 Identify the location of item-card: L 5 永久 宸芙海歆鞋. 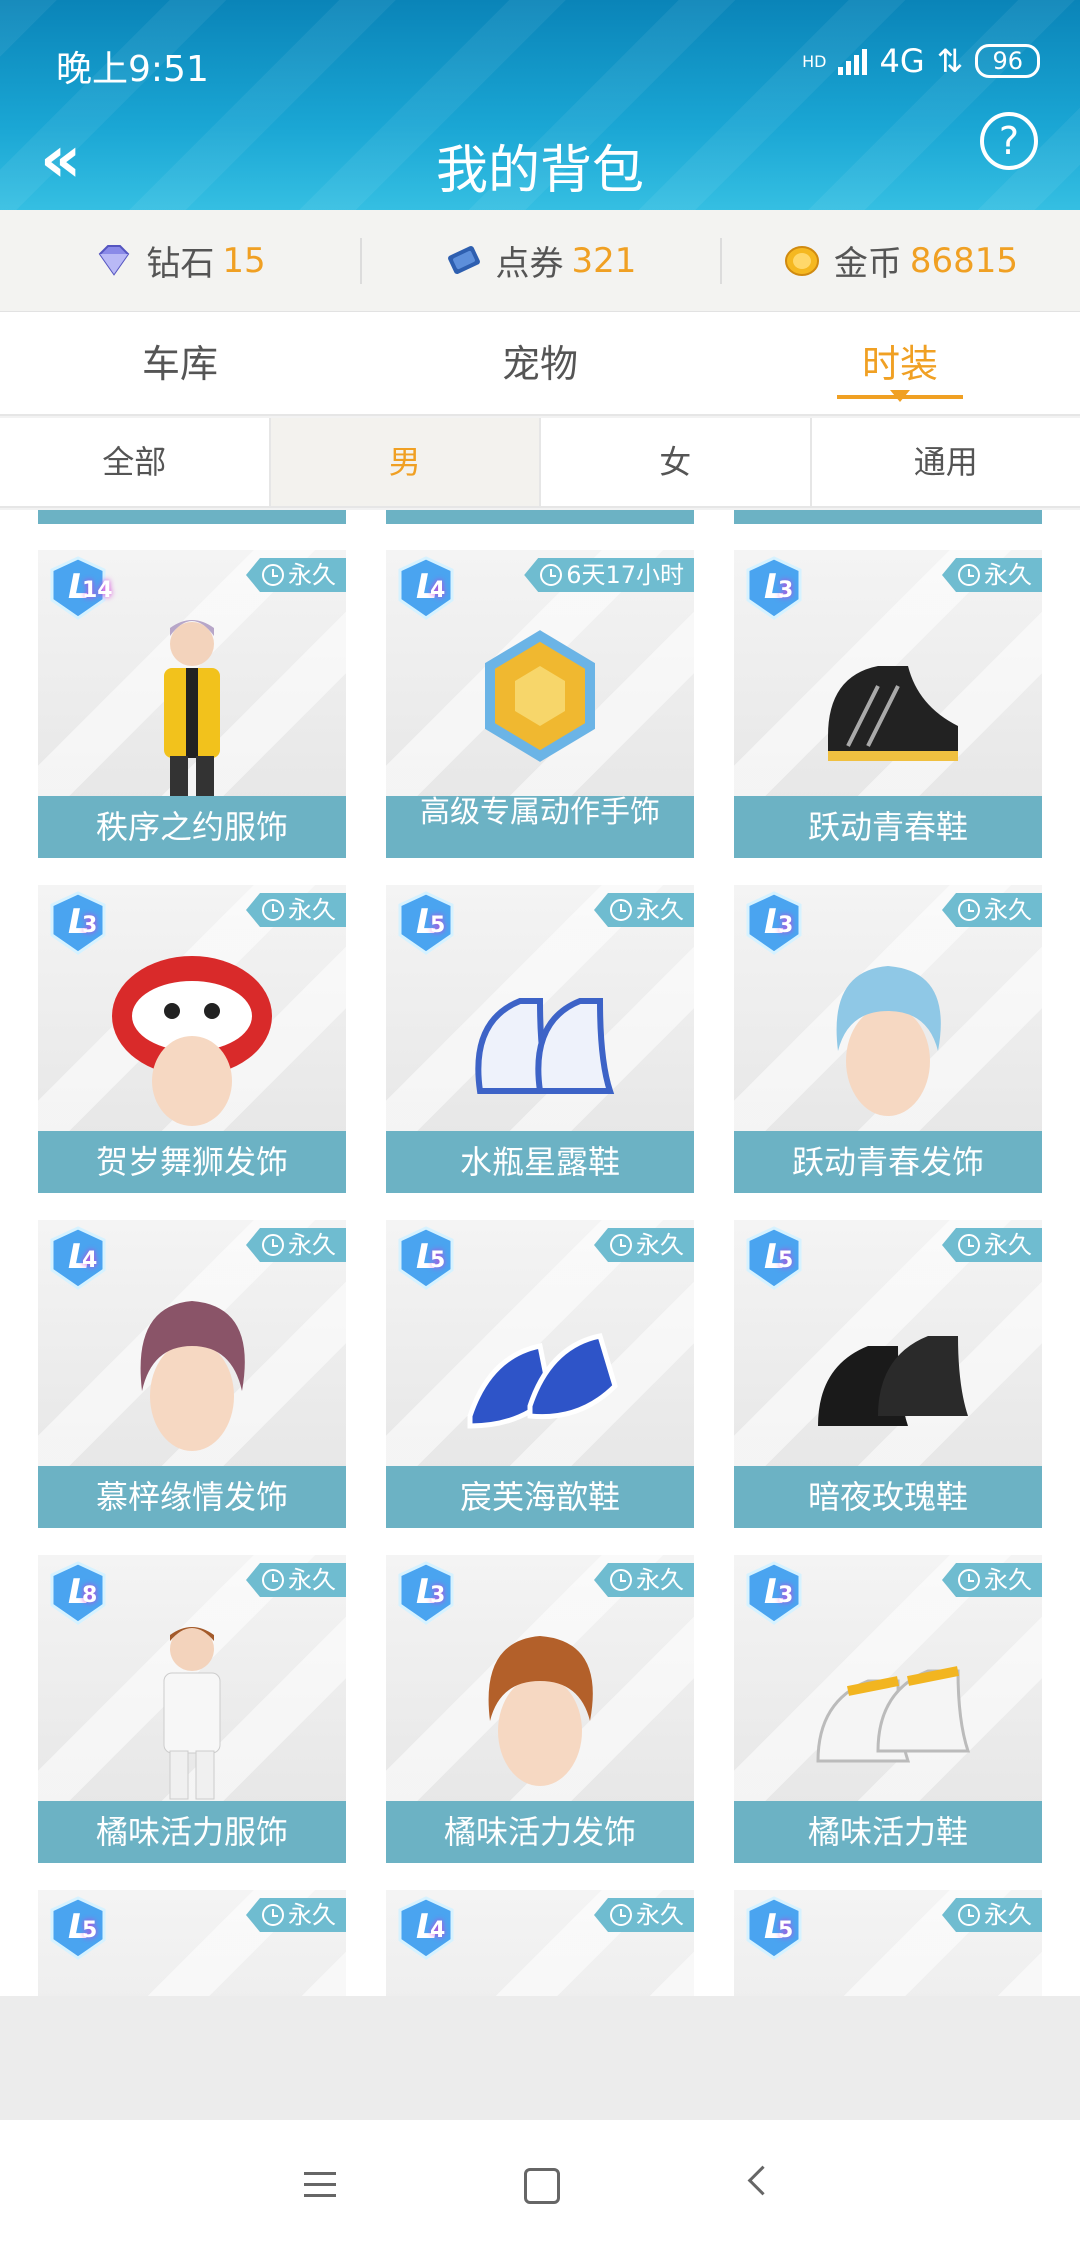
(540, 1374).